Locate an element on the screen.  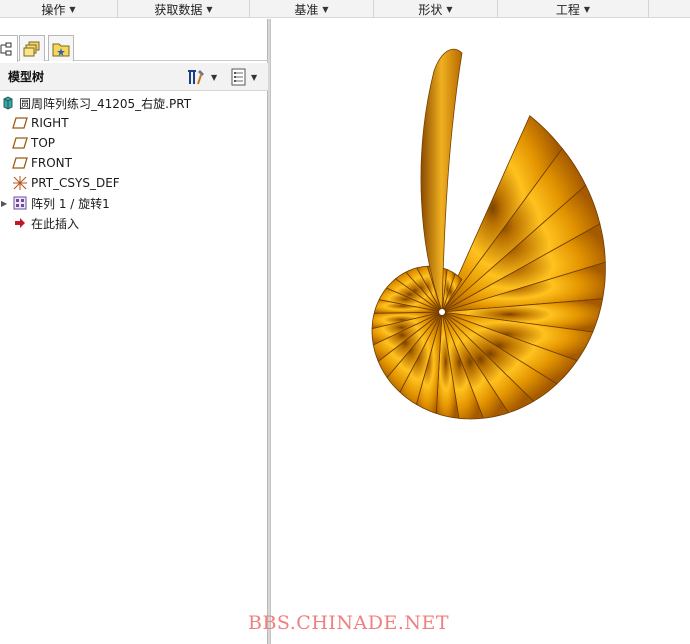
csys-icon is located at coordinates (20, 183).